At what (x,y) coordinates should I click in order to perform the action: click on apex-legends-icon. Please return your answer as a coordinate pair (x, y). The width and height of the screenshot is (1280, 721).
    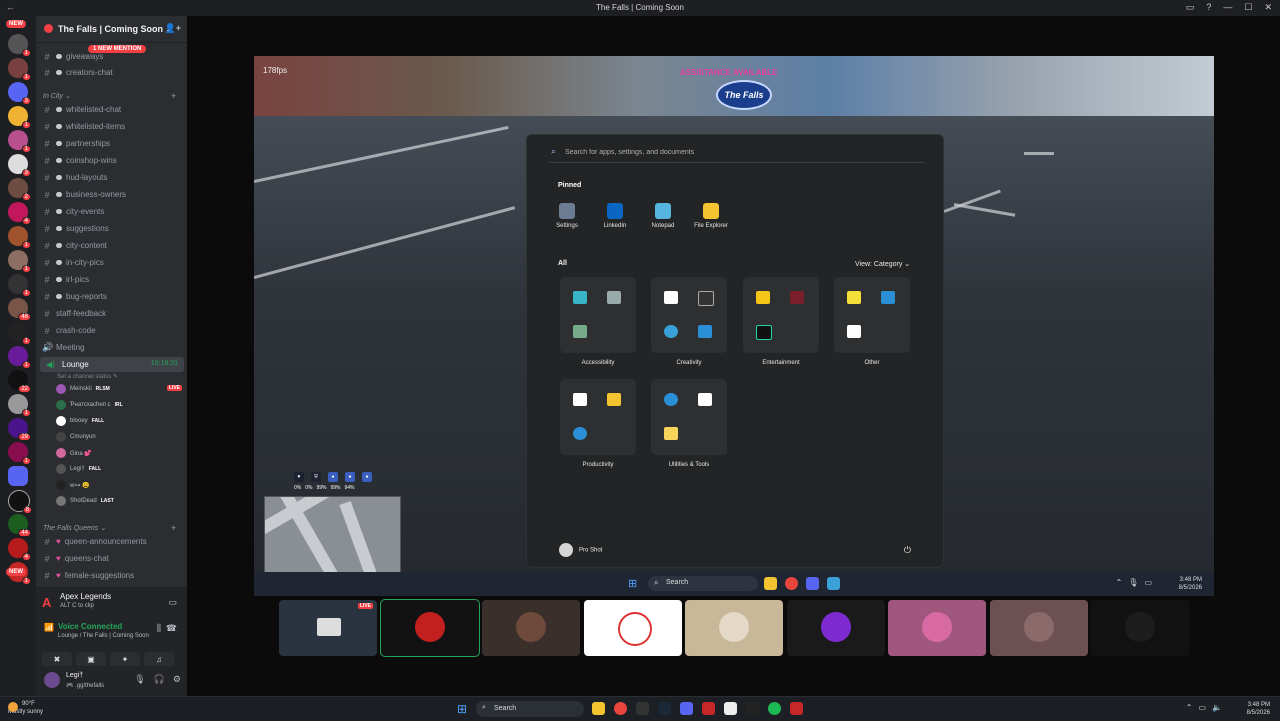
    Looking at the image, I should click on (796, 708).